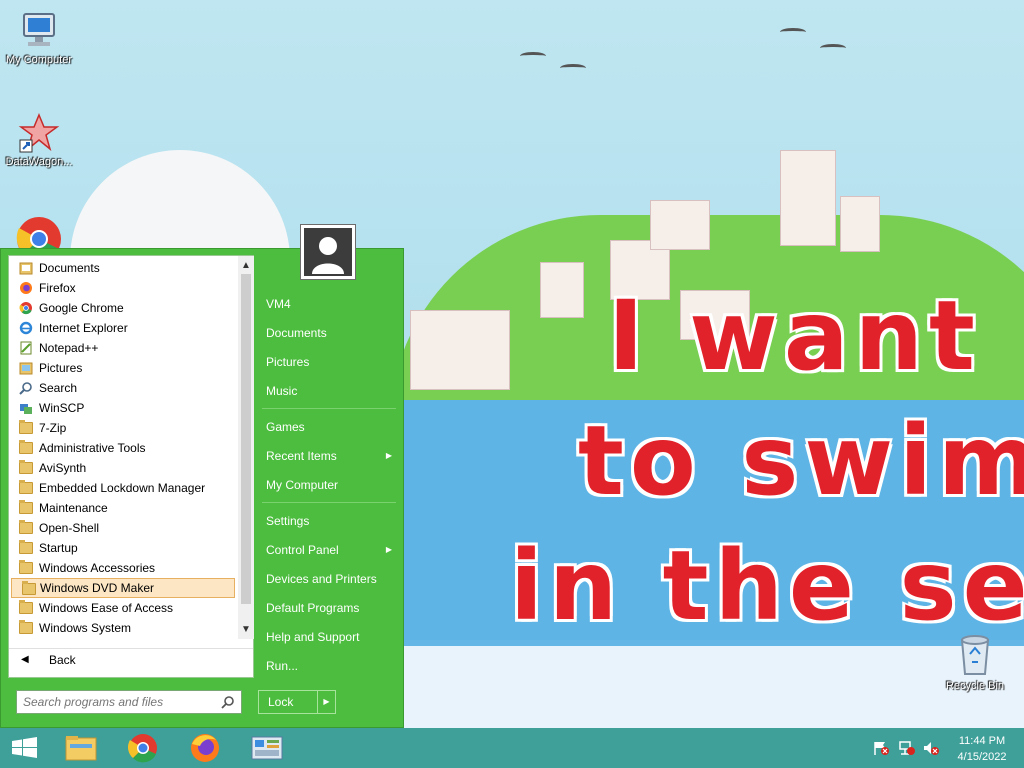 Image resolution: width=1024 pixels, height=768 pixels. Describe the element at coordinates (313, 608) in the screenshot. I see `start-menu-link-label: Default Programs` at that location.